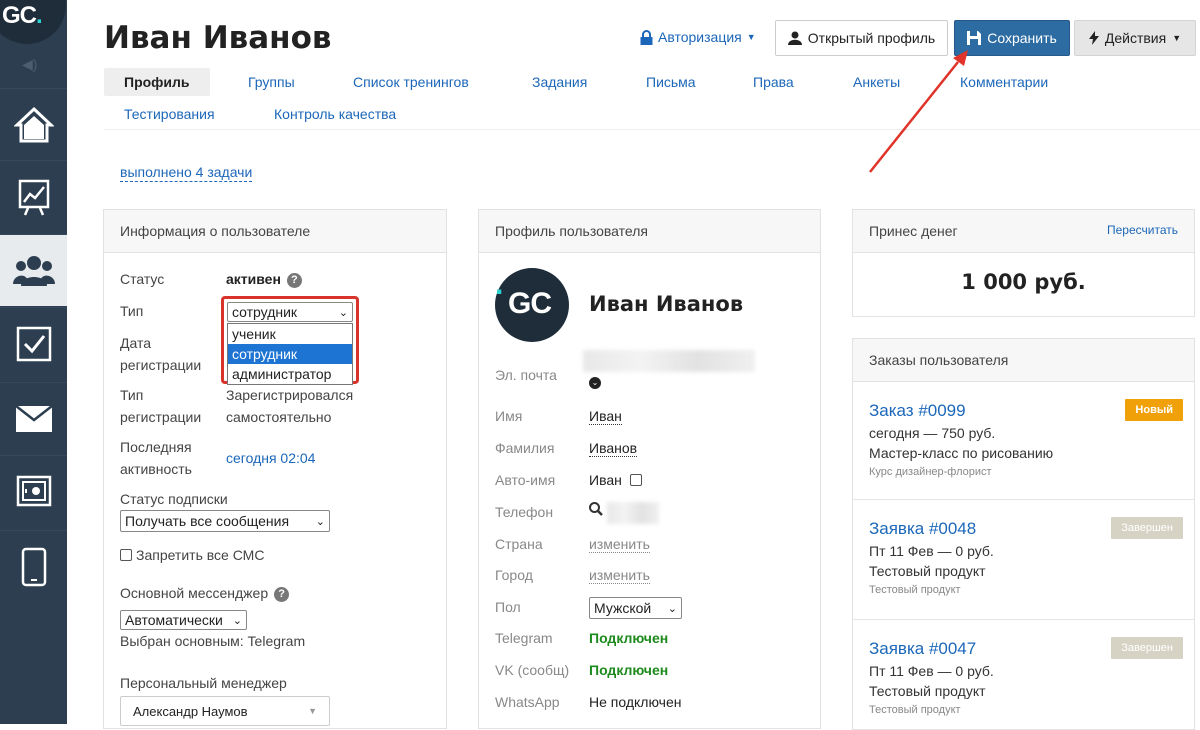 Image resolution: width=1200 pixels, height=730 pixels. I want to click on open-profile-button: Открытый профиль, so click(861, 38).